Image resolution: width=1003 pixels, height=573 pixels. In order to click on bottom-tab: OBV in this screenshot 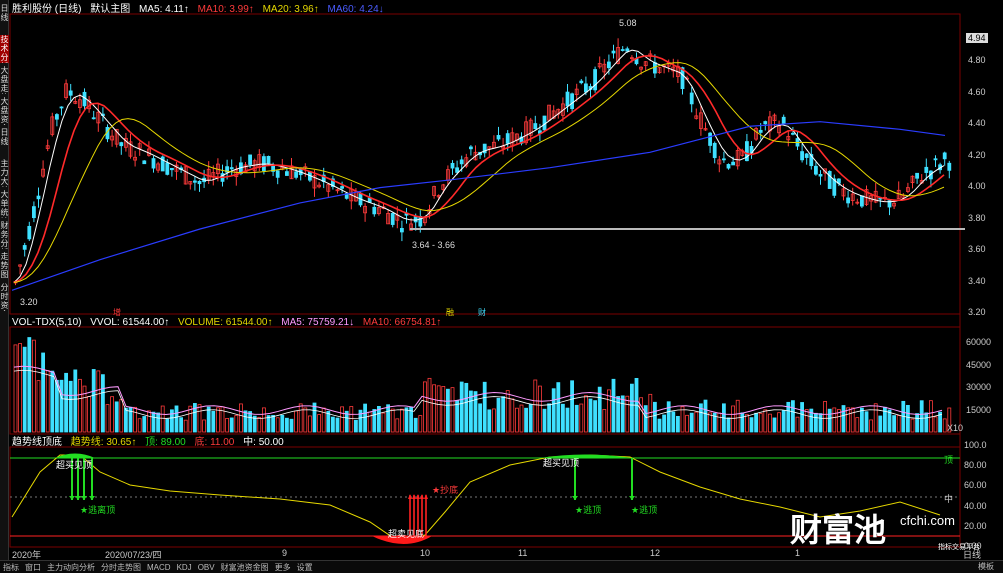, I will do `click(206, 567)`.